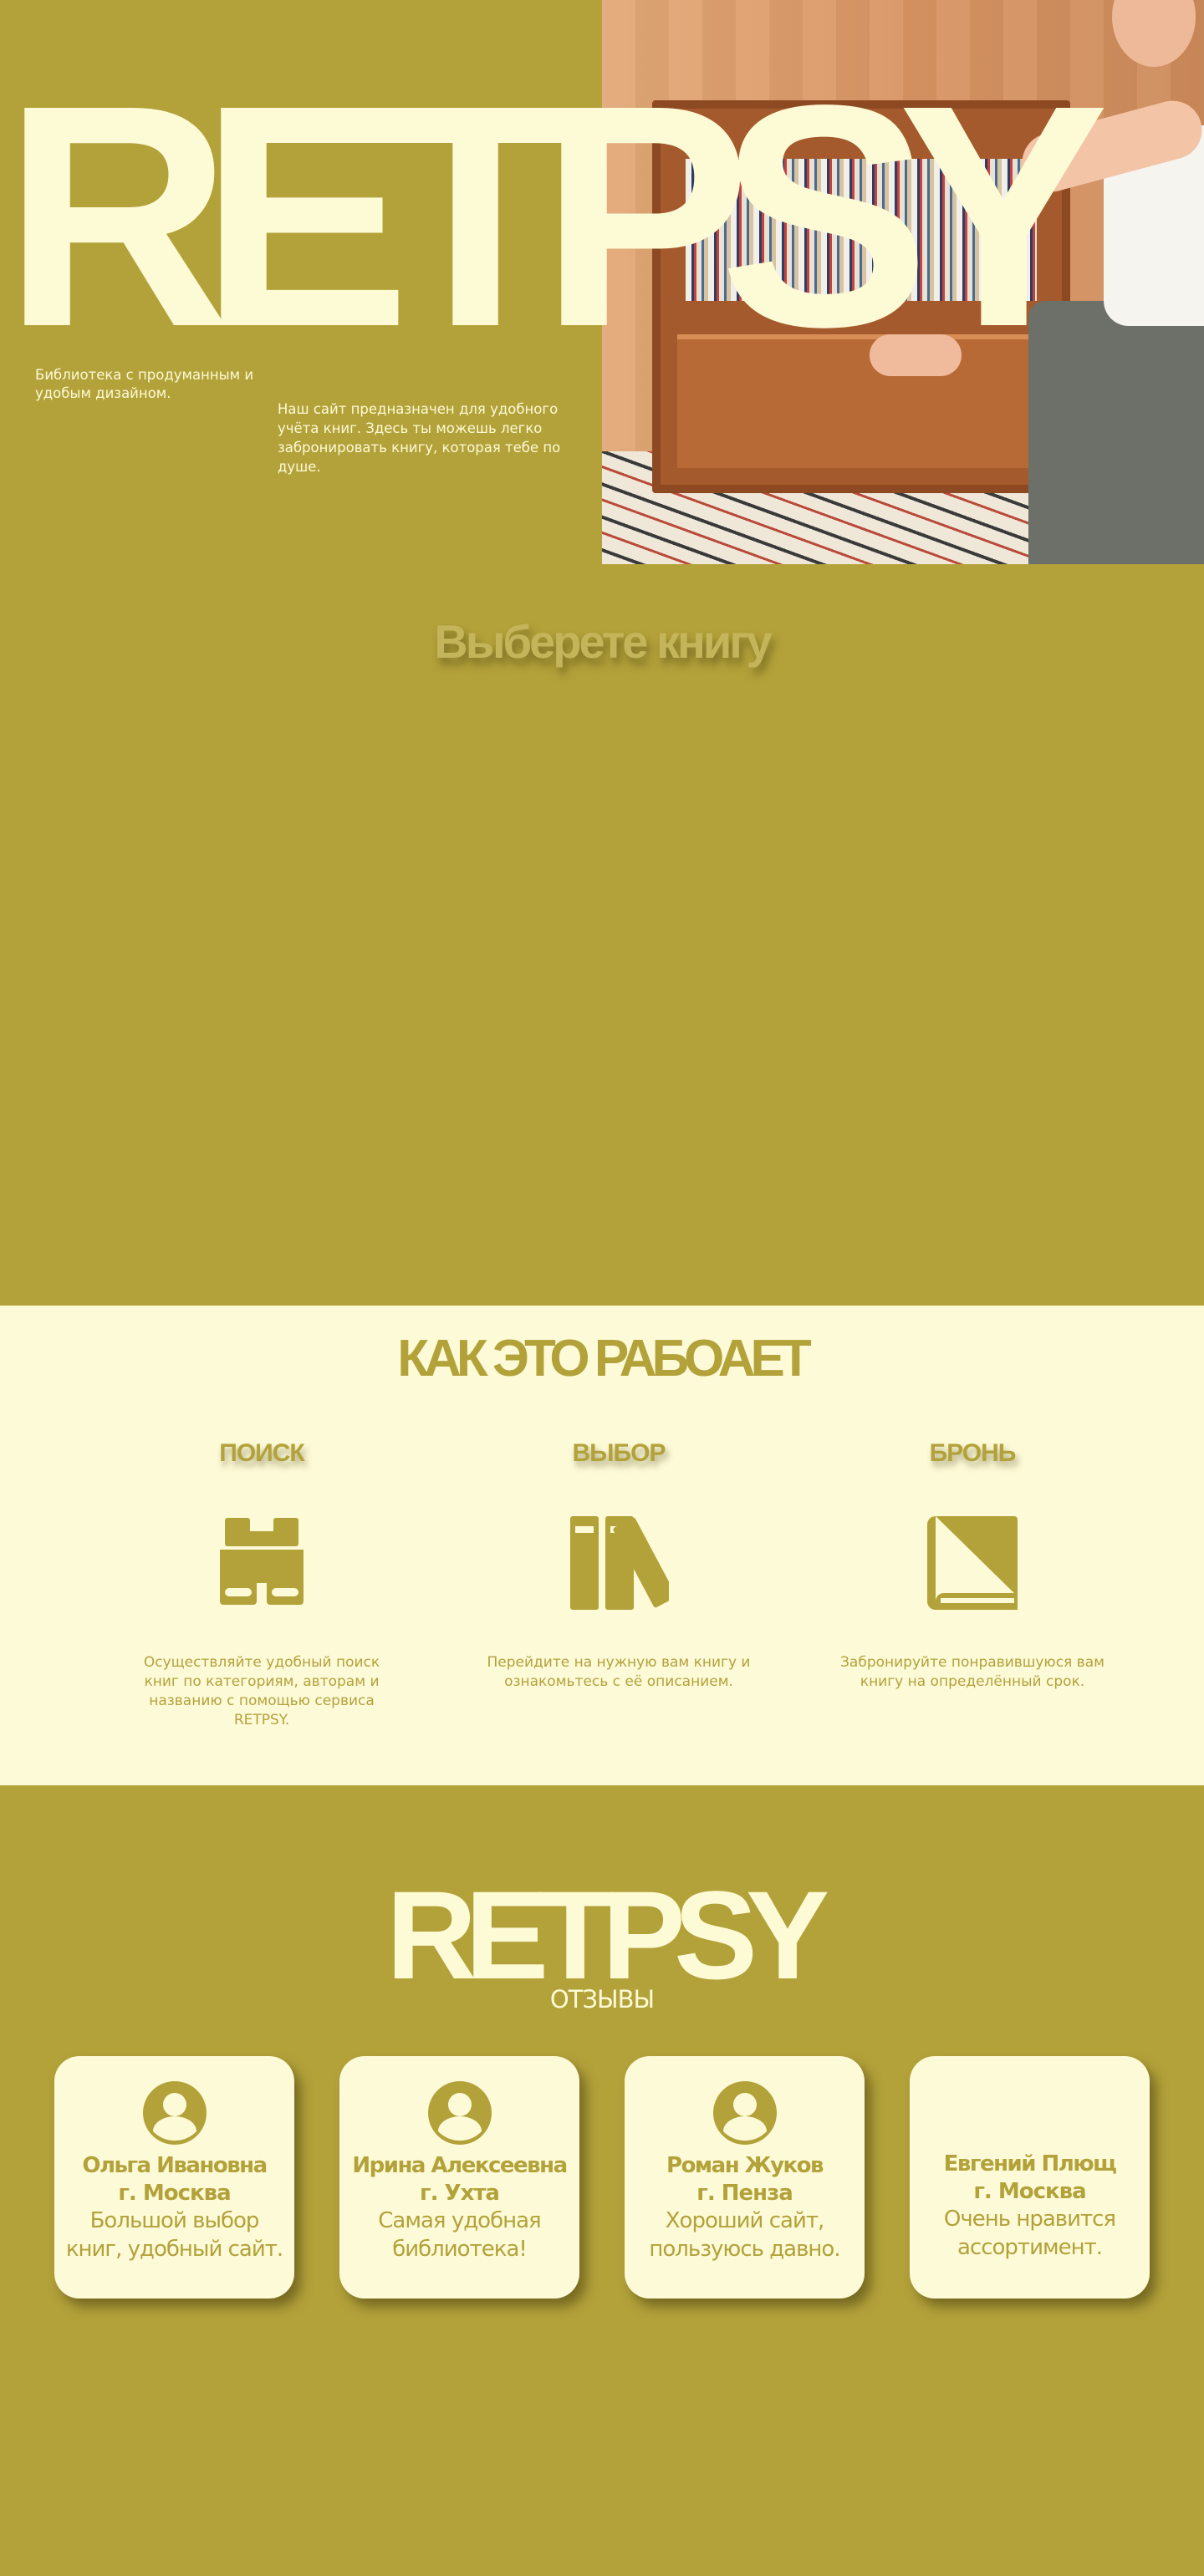 The width and height of the screenshot is (1204, 2576). I want to click on review-author: Ирина Алексеевна, so click(460, 2165).